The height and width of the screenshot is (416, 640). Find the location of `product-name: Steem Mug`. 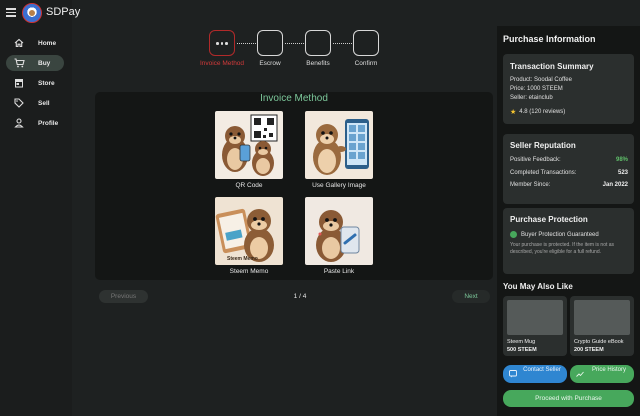

product-name: Steem Mug is located at coordinates (521, 342).